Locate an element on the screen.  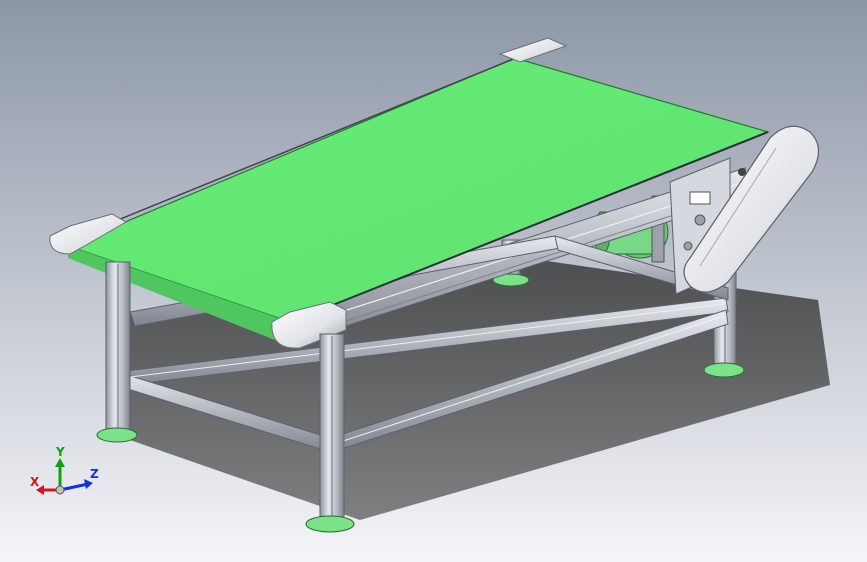
z-axis-label: Z is located at coordinates (94, 474).